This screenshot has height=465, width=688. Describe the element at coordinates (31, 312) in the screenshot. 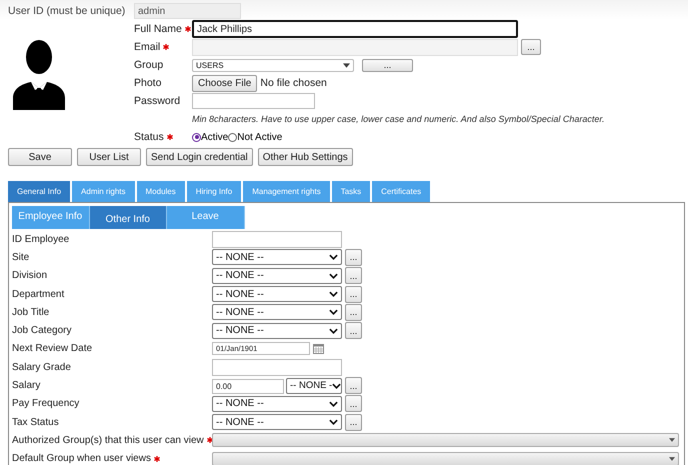

I see `field-label: Job Title` at that location.